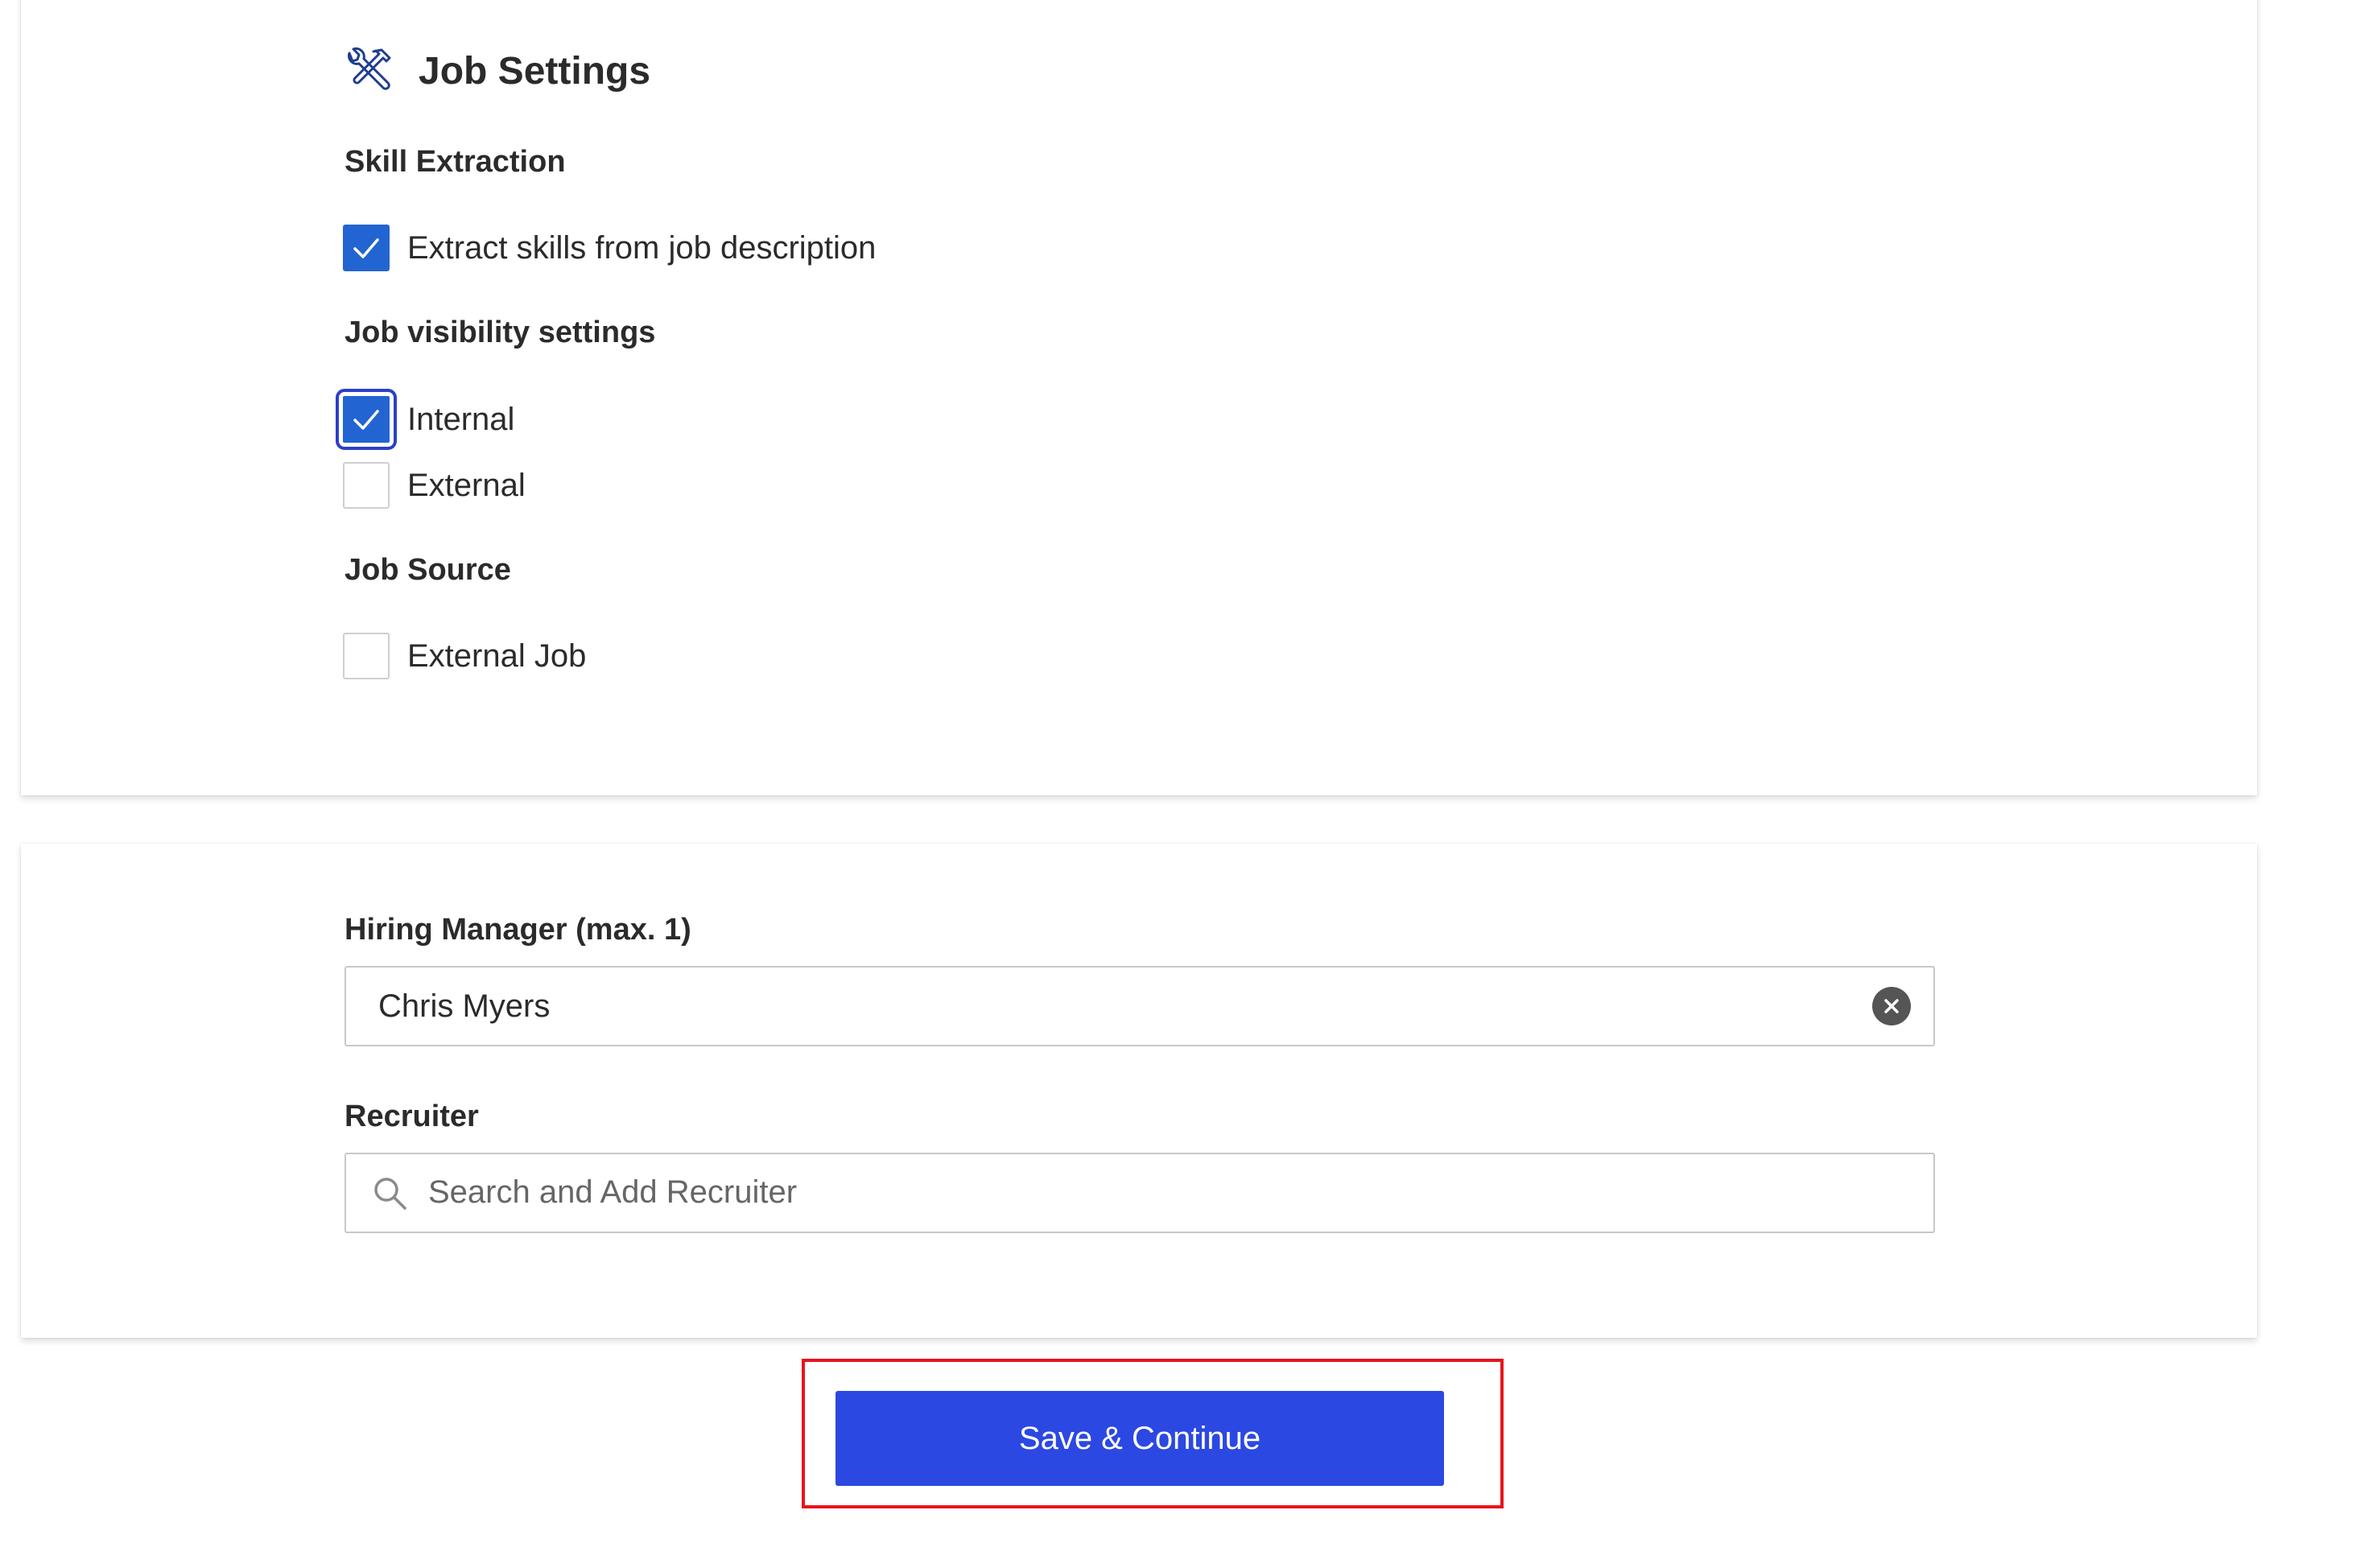 This screenshot has height=1568, width=2360. I want to click on visibility-external-option: External, so click(434, 486).